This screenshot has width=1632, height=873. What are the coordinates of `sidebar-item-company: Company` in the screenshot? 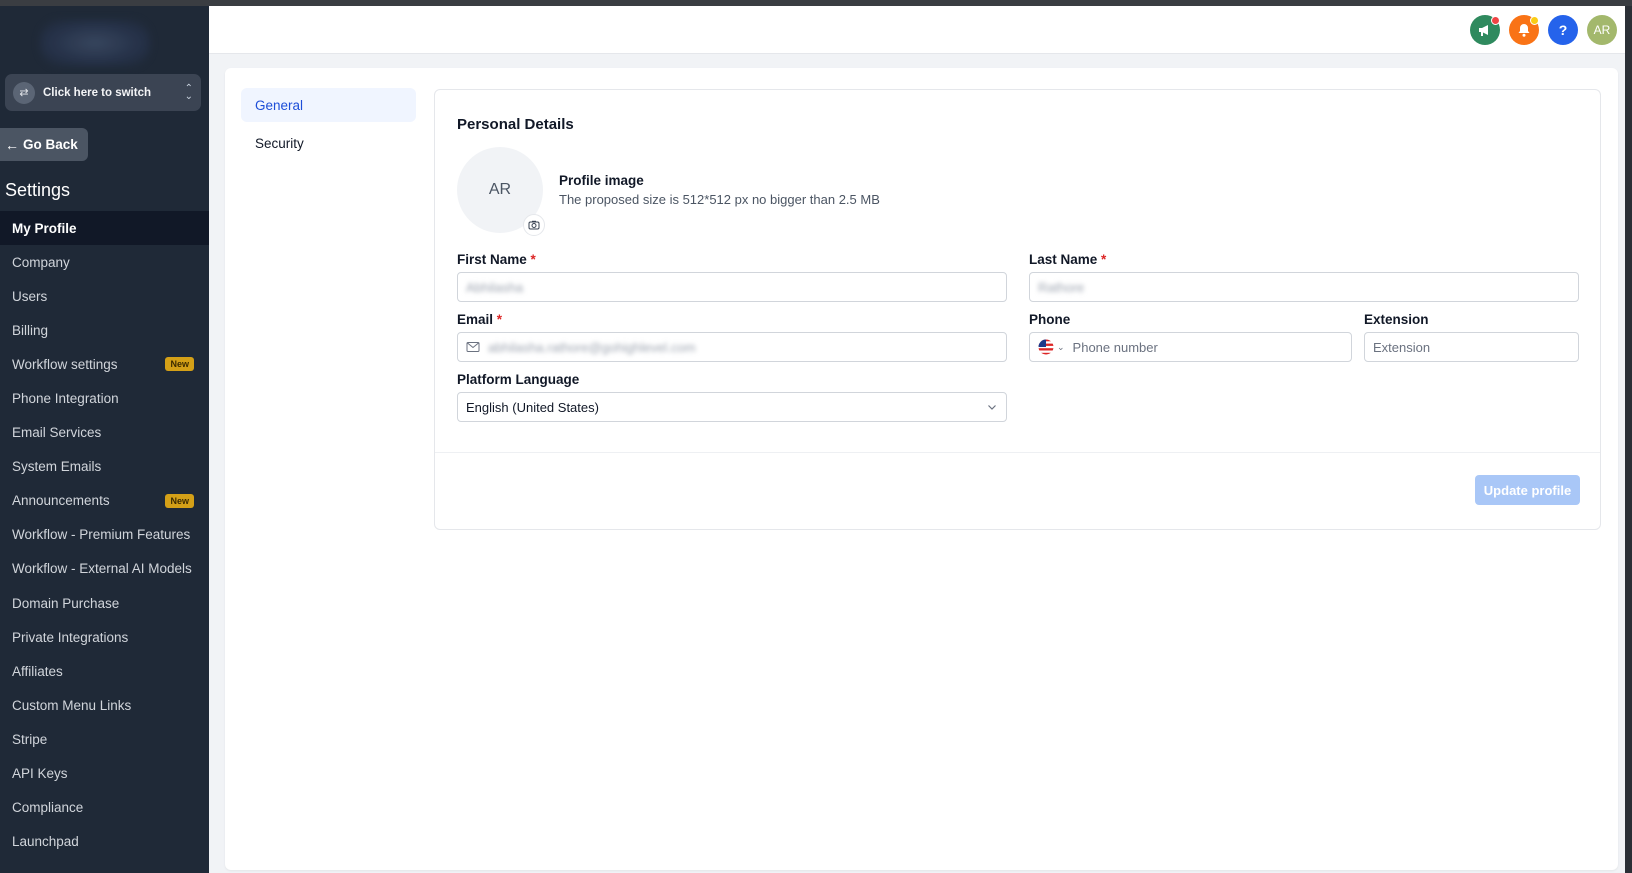 It's located at (104, 262).